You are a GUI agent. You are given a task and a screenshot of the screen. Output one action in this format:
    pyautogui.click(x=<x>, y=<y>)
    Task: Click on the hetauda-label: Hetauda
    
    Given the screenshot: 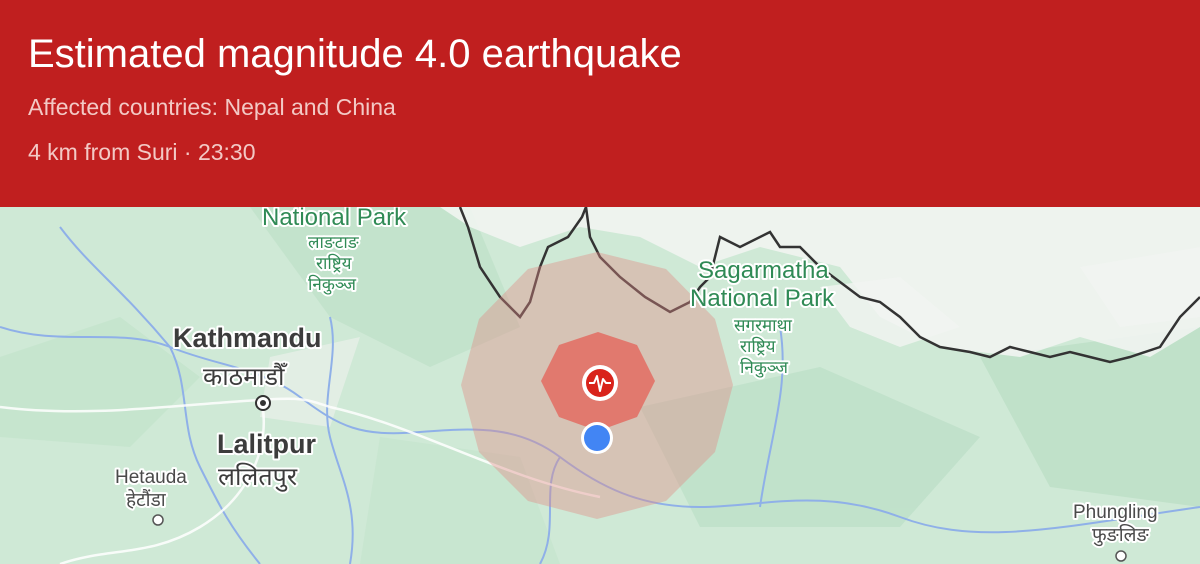 What is the action you would take?
    pyautogui.click(x=151, y=477)
    